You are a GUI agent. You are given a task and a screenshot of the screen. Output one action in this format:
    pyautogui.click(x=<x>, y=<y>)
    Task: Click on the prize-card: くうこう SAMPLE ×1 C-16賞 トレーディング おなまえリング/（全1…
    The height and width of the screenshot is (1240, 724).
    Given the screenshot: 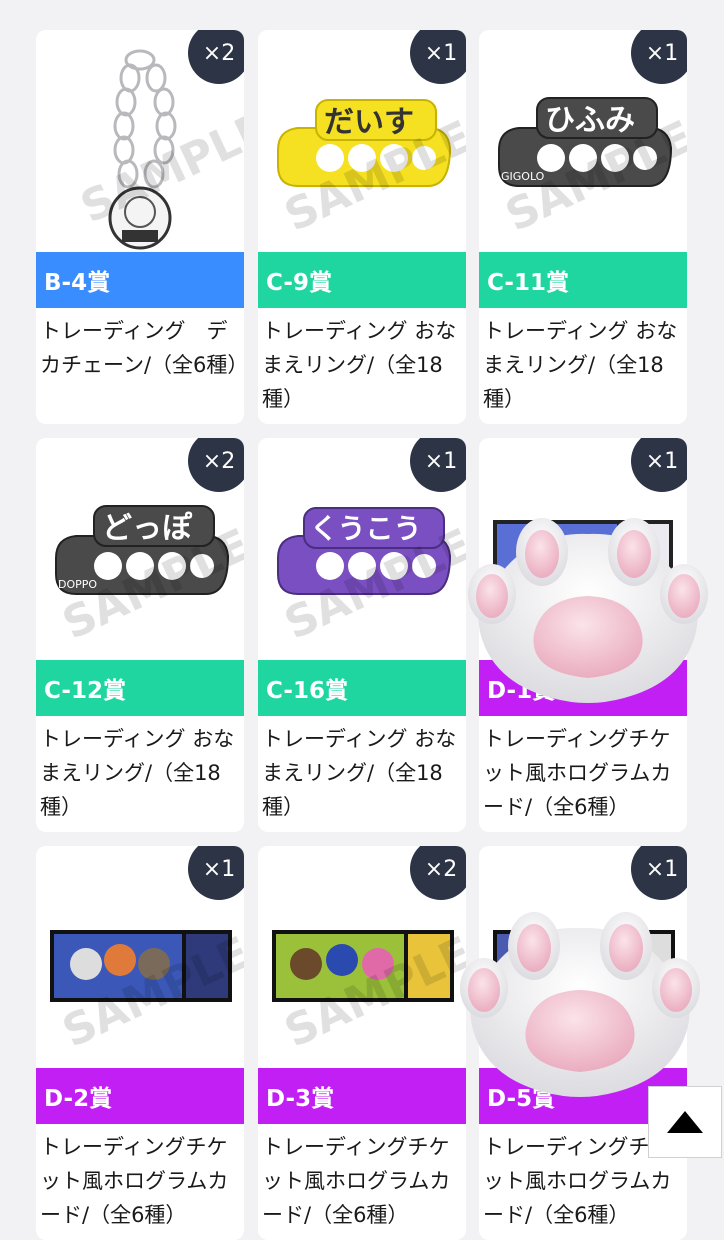 What is the action you would take?
    pyautogui.click(x=362, y=635)
    